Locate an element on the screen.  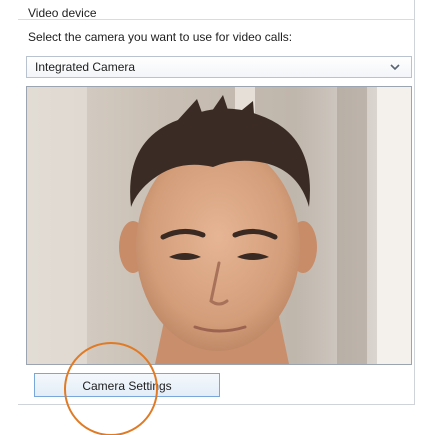
group-header: Video device is located at coordinates (216, 10).